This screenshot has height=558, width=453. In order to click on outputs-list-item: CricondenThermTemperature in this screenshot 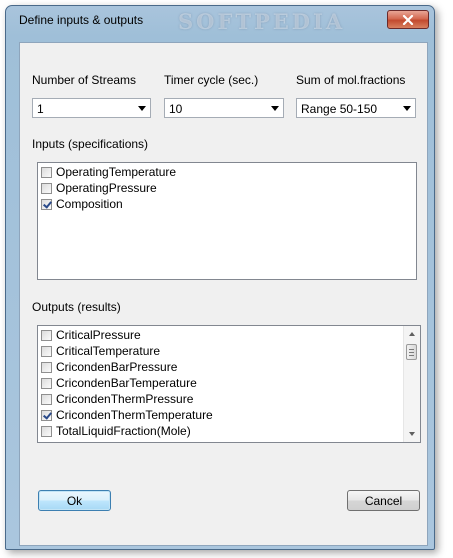, I will do `click(127, 415)`.